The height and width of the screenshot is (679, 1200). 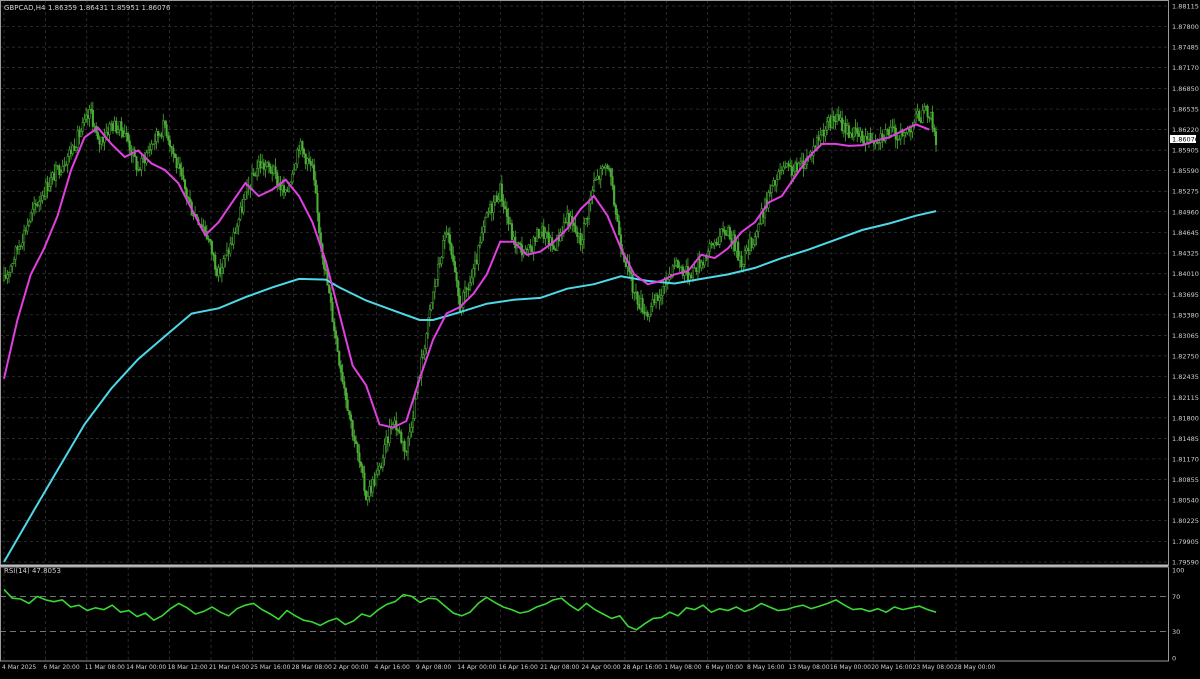 I want to click on time-tick-label: 25 Mar 16:00, so click(x=270, y=667).